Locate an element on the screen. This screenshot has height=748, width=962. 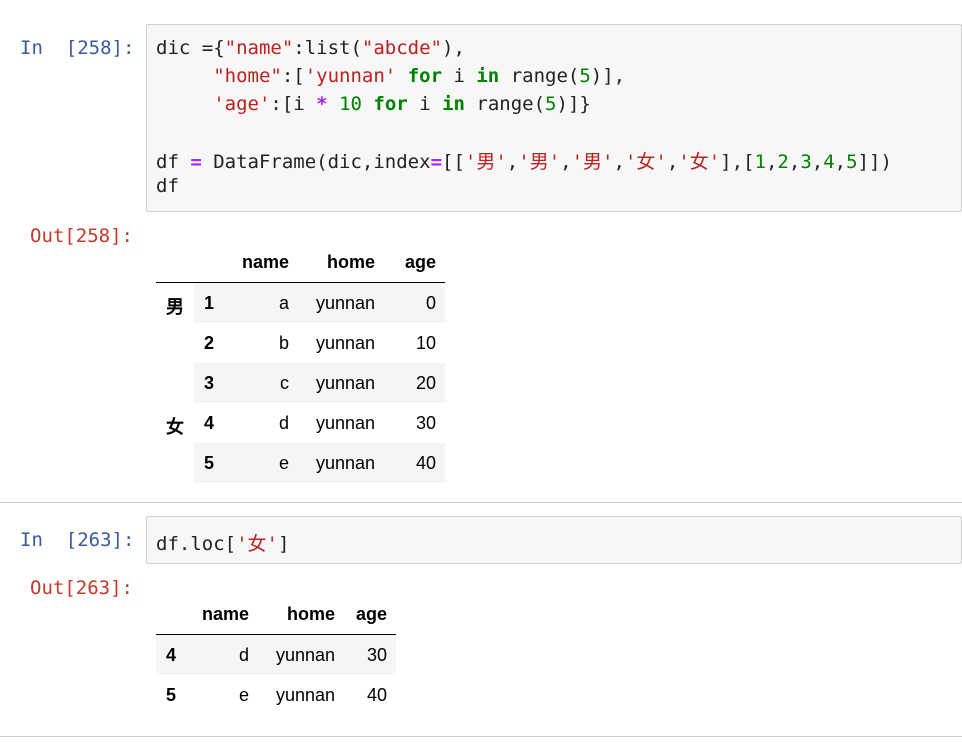
index-level0-label: 女 is located at coordinates (175, 443).